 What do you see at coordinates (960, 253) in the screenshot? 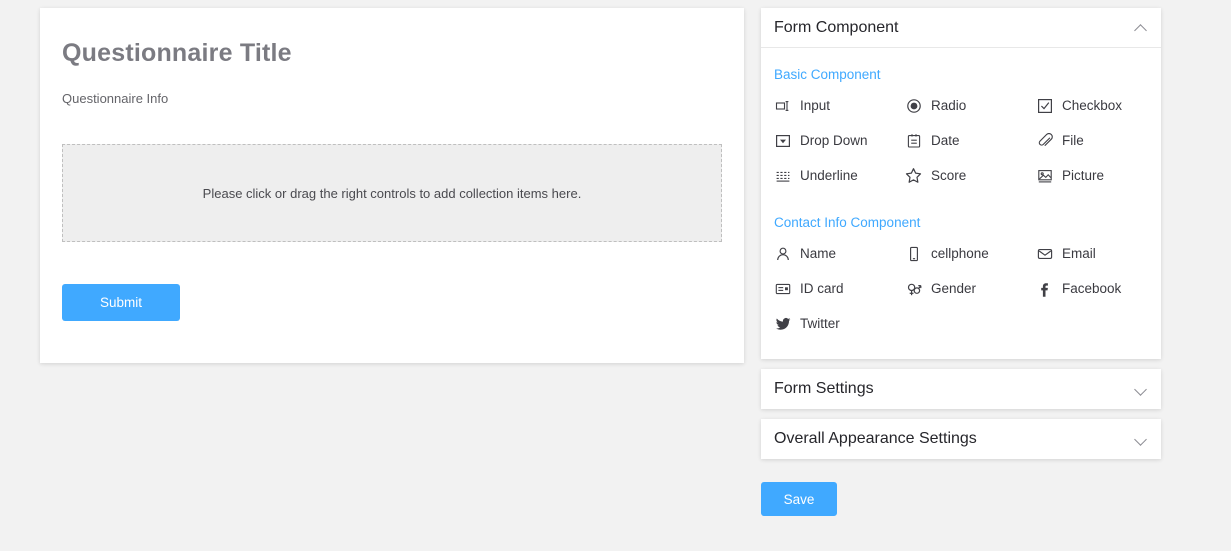
I see `component-label: cellphone` at bounding box center [960, 253].